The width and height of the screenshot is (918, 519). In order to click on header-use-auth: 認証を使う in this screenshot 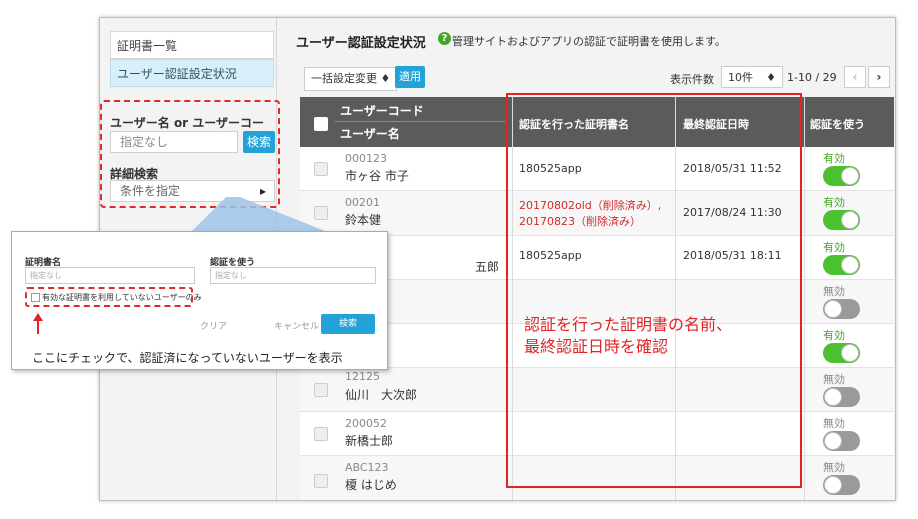, I will do `click(837, 124)`.